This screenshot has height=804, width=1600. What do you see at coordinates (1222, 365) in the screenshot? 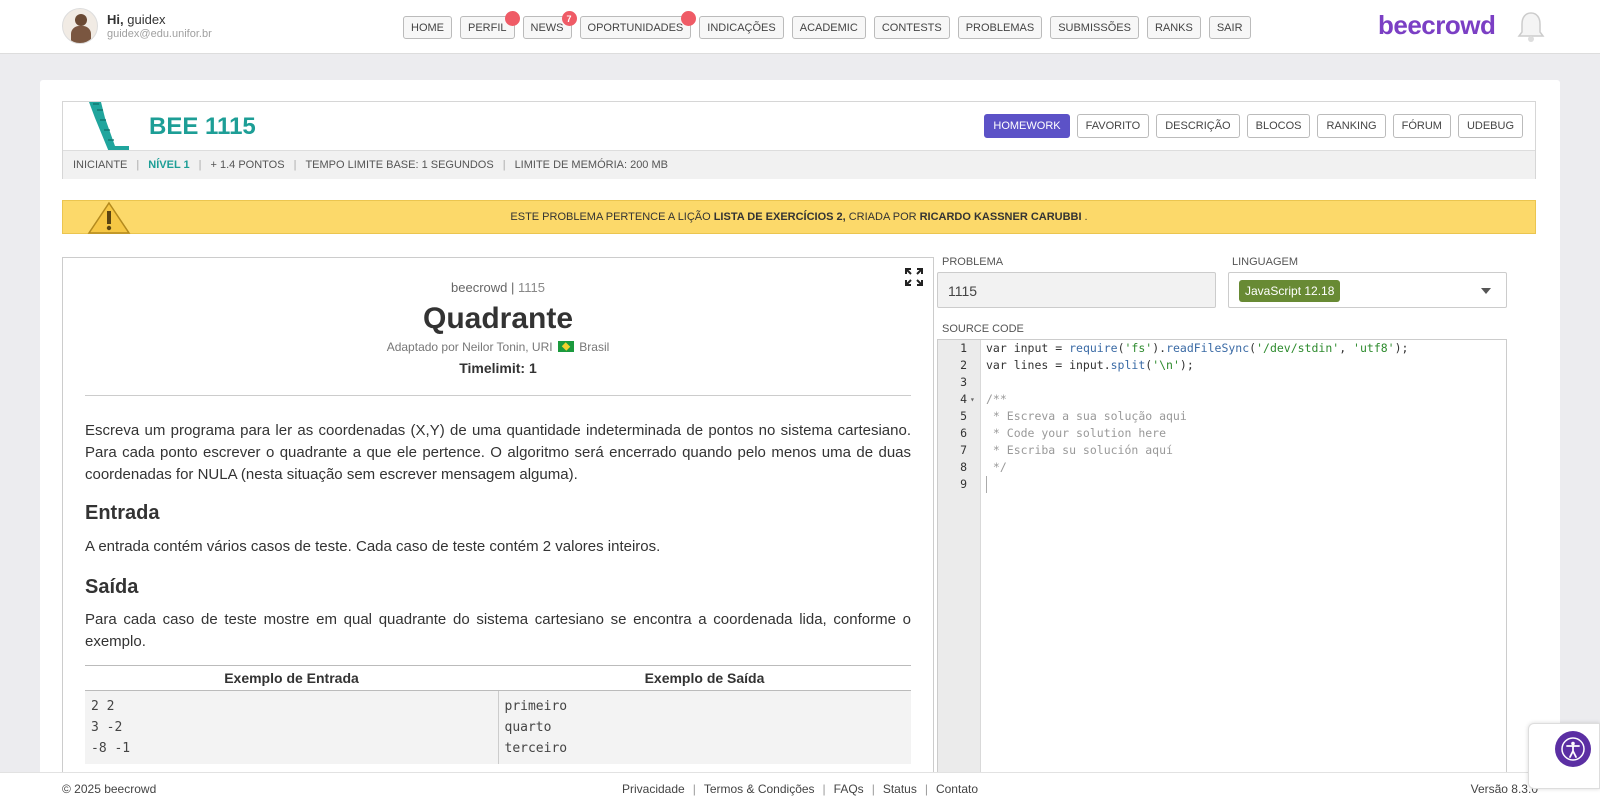
I see `code-line: 2 var lines = input.split('\n');` at bounding box center [1222, 365].